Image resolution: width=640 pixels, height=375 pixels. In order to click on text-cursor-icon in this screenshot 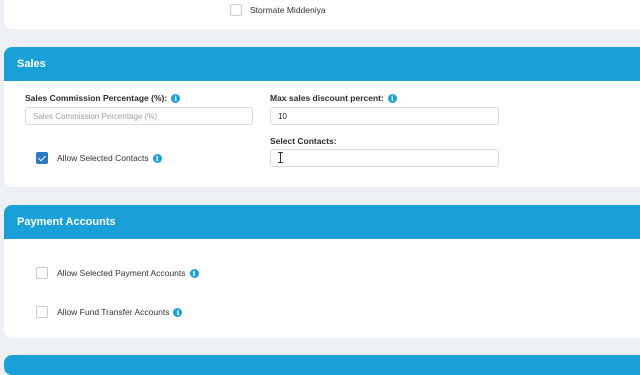, I will do `click(280, 157)`.